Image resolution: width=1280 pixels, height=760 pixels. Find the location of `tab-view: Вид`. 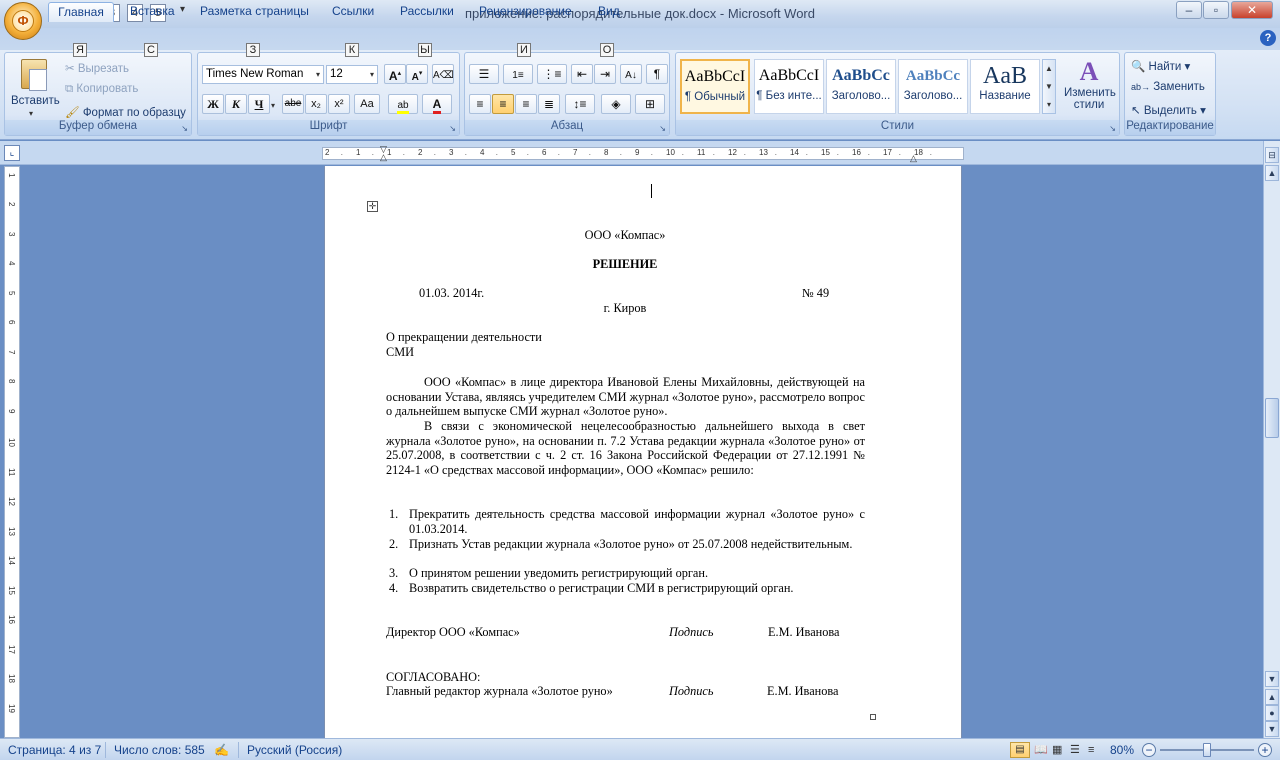

tab-view: Вид is located at coordinates (609, 12).